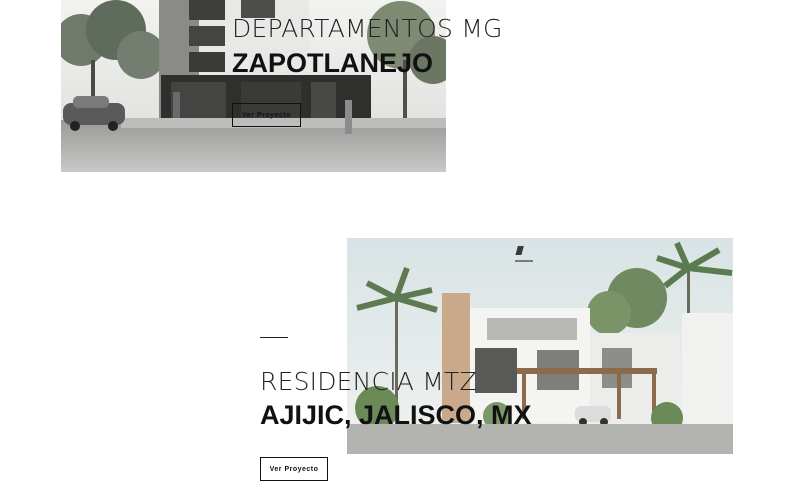 This screenshot has height=481, width=800. I want to click on project-title: RESIDENCIA MTZ, so click(368, 381).